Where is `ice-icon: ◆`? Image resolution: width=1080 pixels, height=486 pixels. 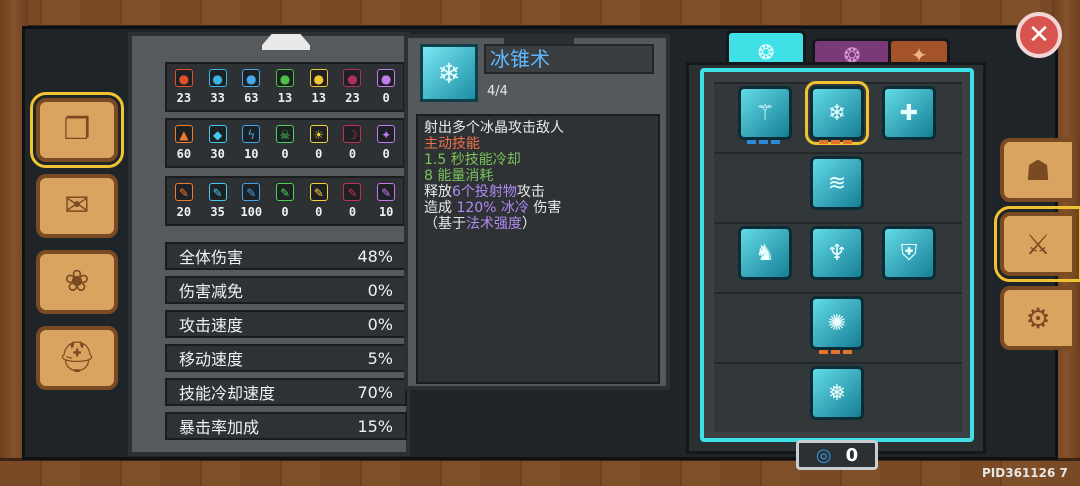
ice-icon: ◆ is located at coordinates (217, 134).